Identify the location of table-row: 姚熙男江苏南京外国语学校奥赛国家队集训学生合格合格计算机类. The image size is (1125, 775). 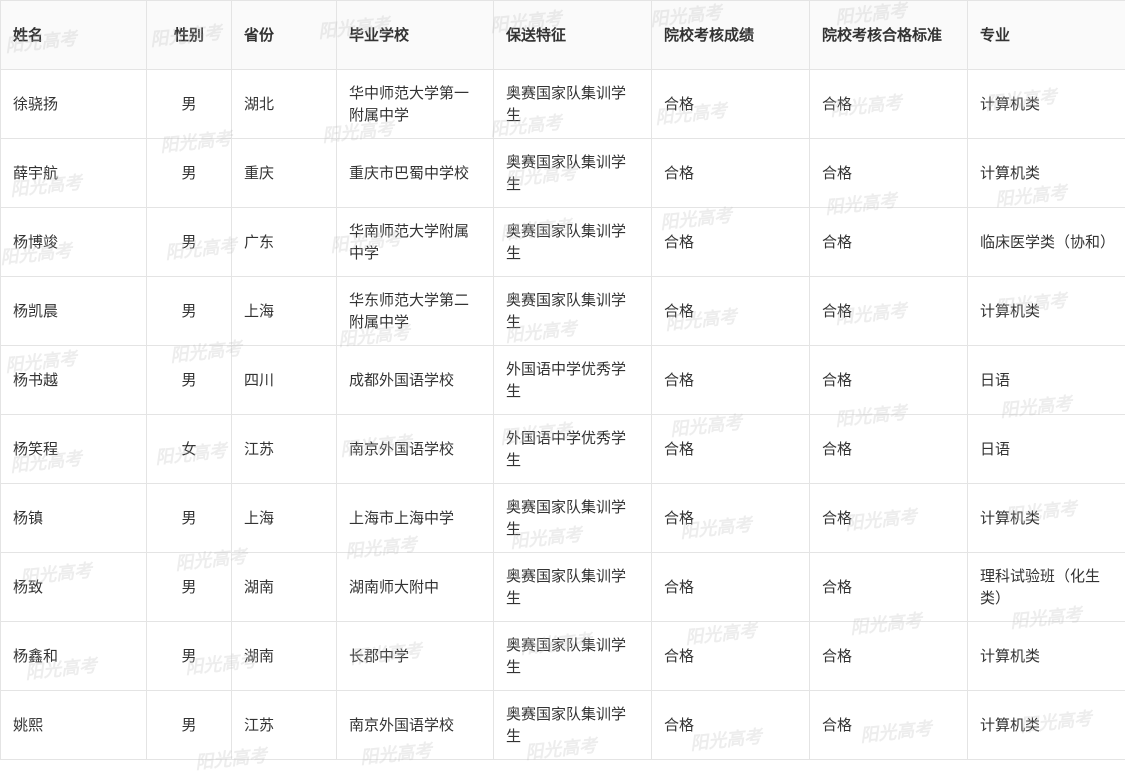
(563, 725).